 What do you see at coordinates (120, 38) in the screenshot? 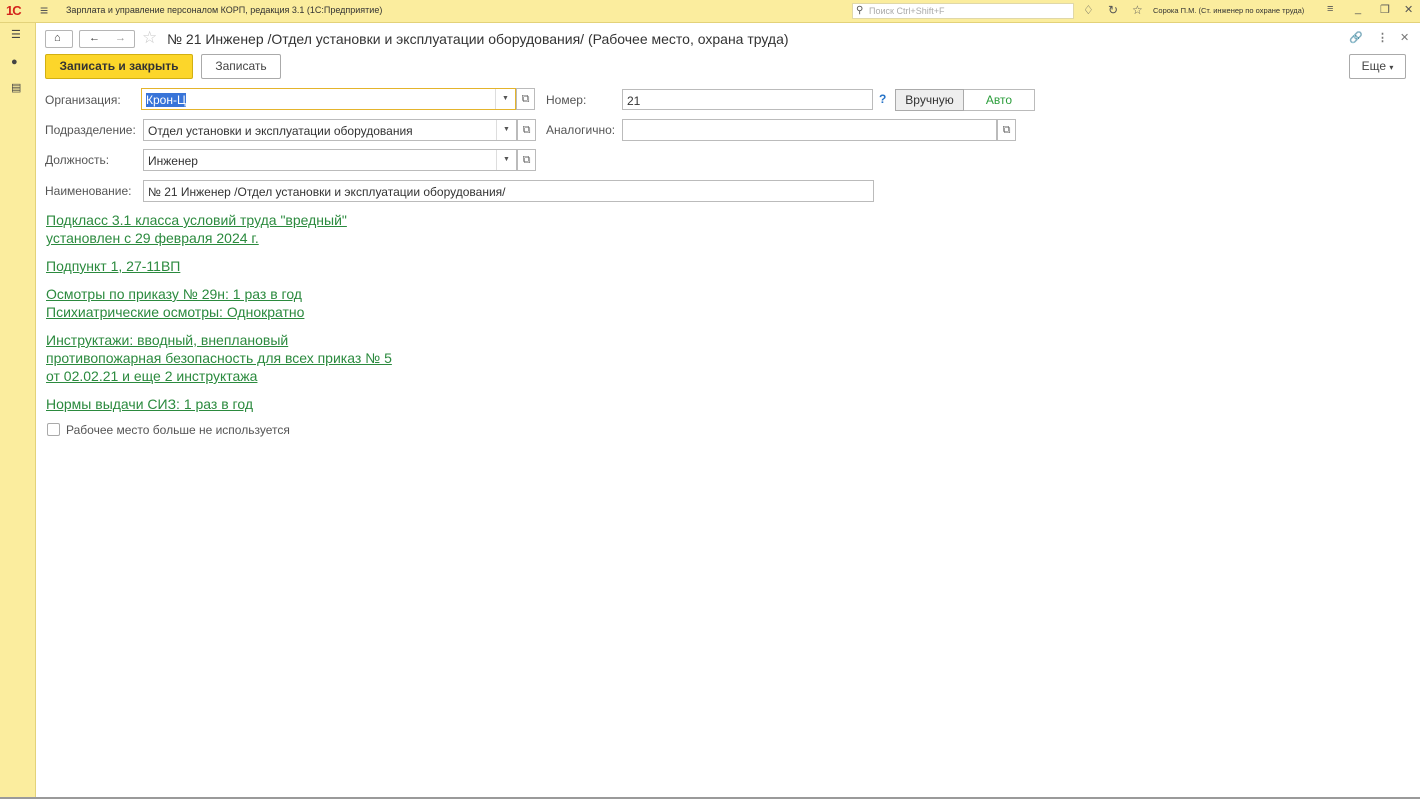
I see `forward-arrow-icon: →` at bounding box center [120, 38].